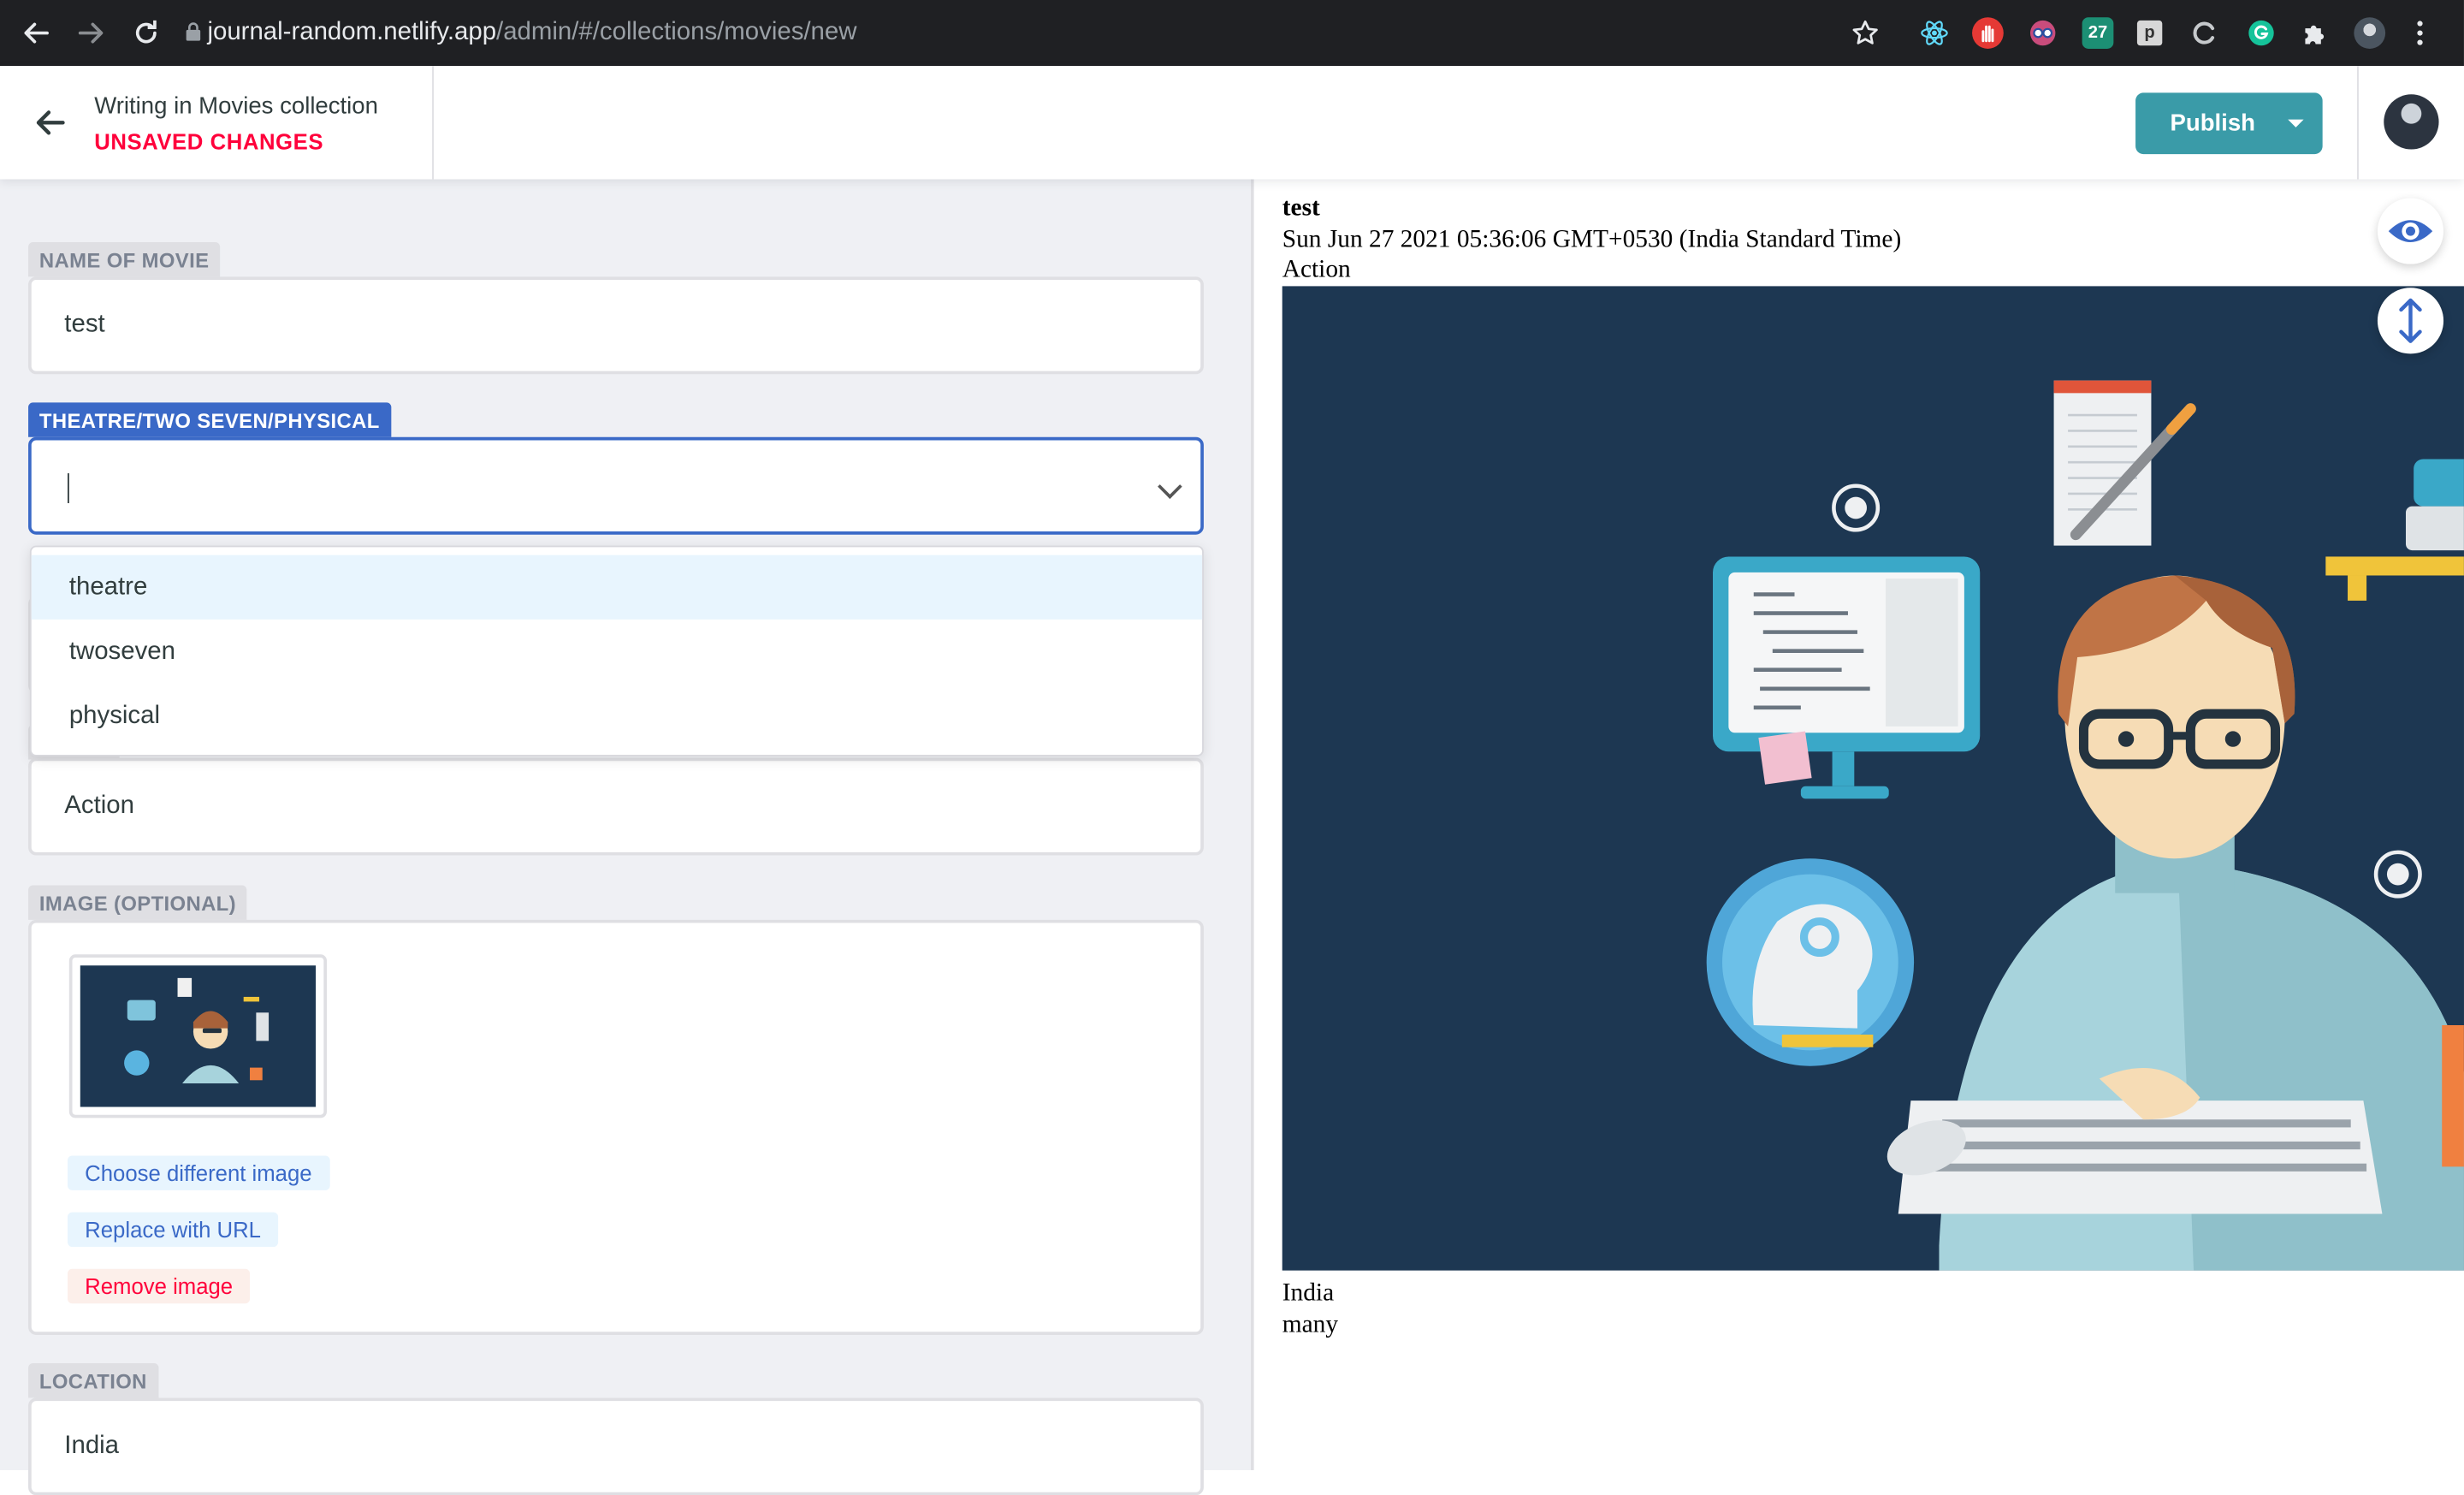  Describe the element at coordinates (198, 1172) in the screenshot. I see `choose-image-button: Choose different image` at that location.